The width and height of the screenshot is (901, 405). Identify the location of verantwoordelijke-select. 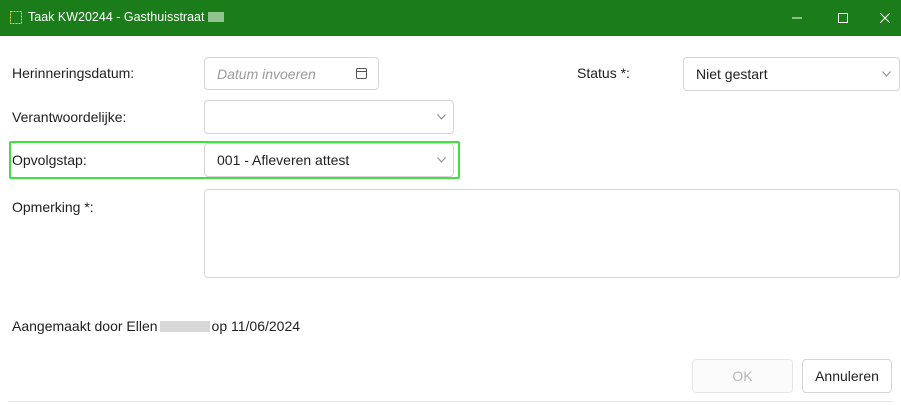
(329, 117).